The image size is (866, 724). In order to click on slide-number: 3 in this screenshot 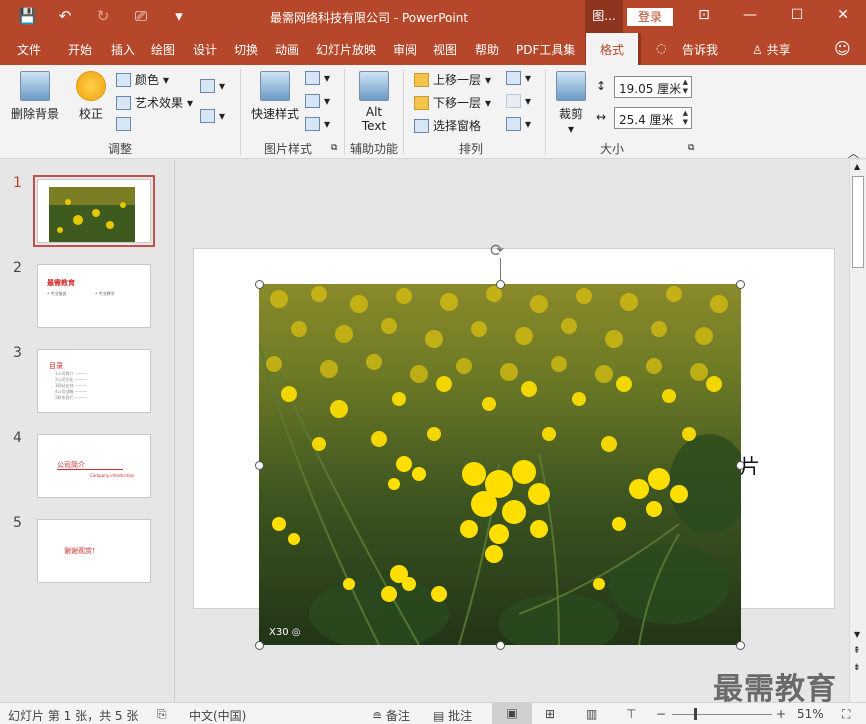, I will do `click(17, 353)`.